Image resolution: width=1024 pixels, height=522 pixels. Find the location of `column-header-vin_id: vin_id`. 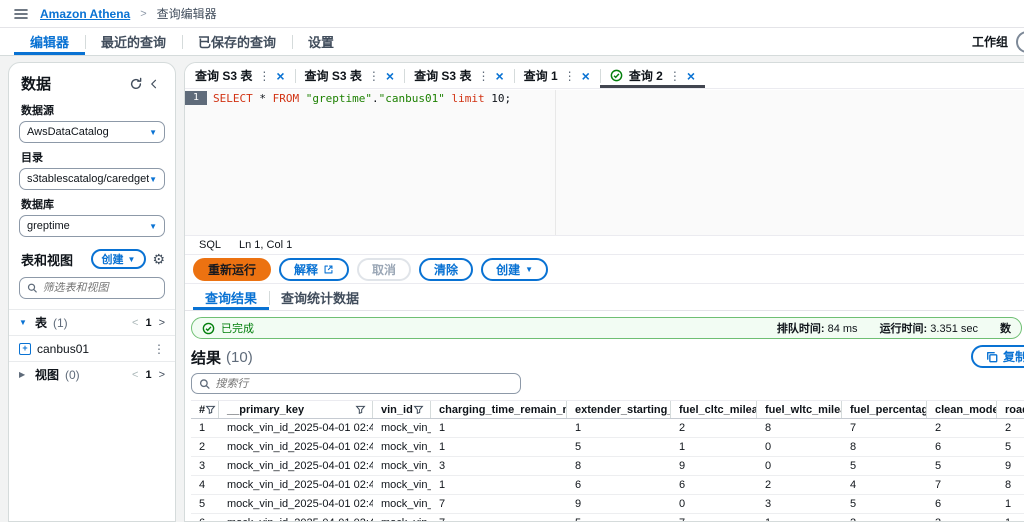

column-header-vin_id: vin_id is located at coordinates (402, 409).